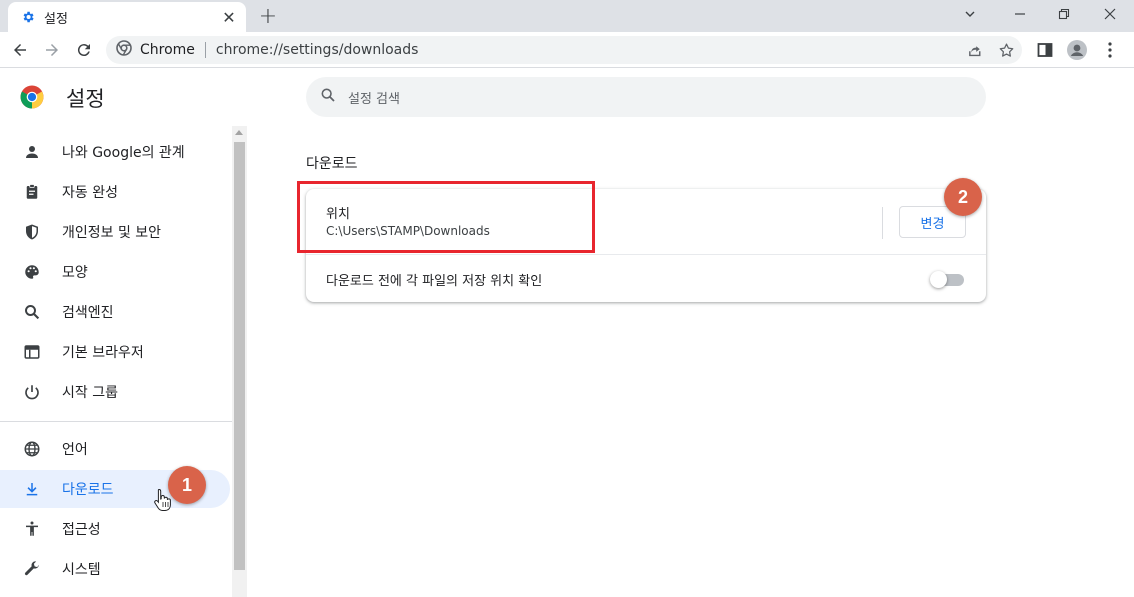 This screenshot has height=597, width=1134. Describe the element at coordinates (32, 272) in the screenshot. I see `palette-icon` at that location.